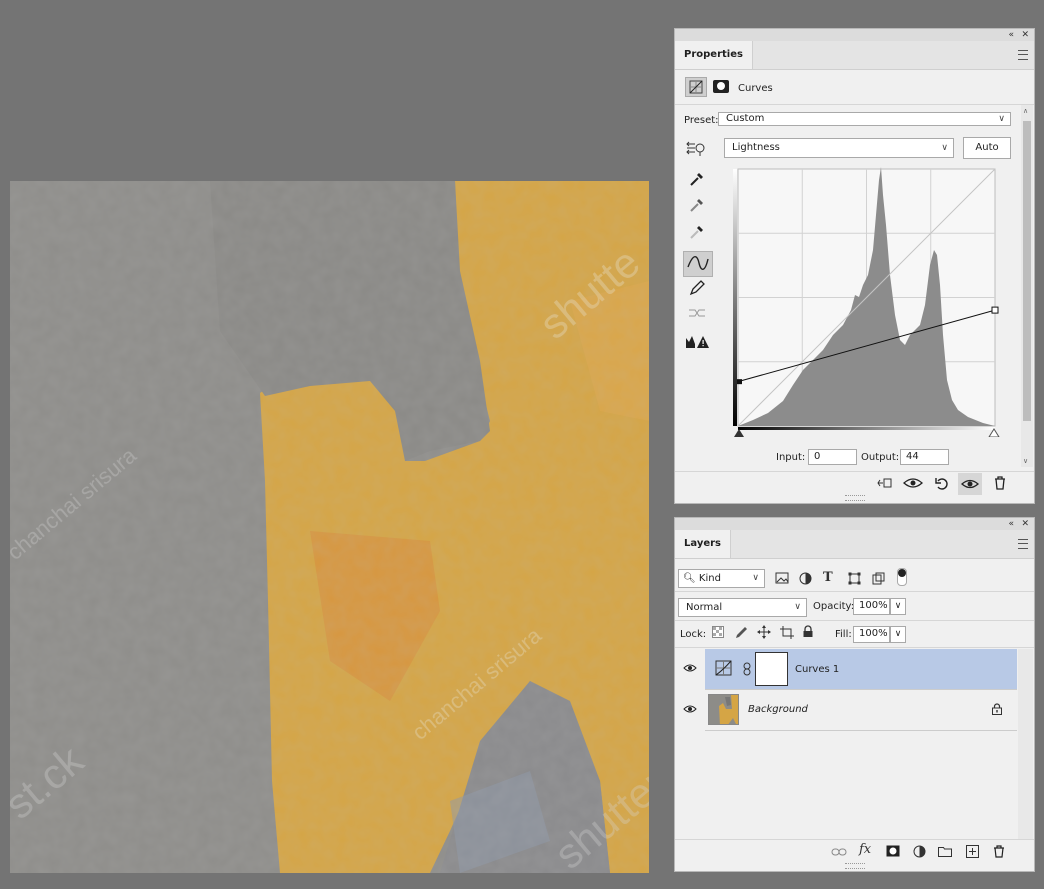  I want to click on channel-dropdown: Lightness ∨, so click(839, 148).